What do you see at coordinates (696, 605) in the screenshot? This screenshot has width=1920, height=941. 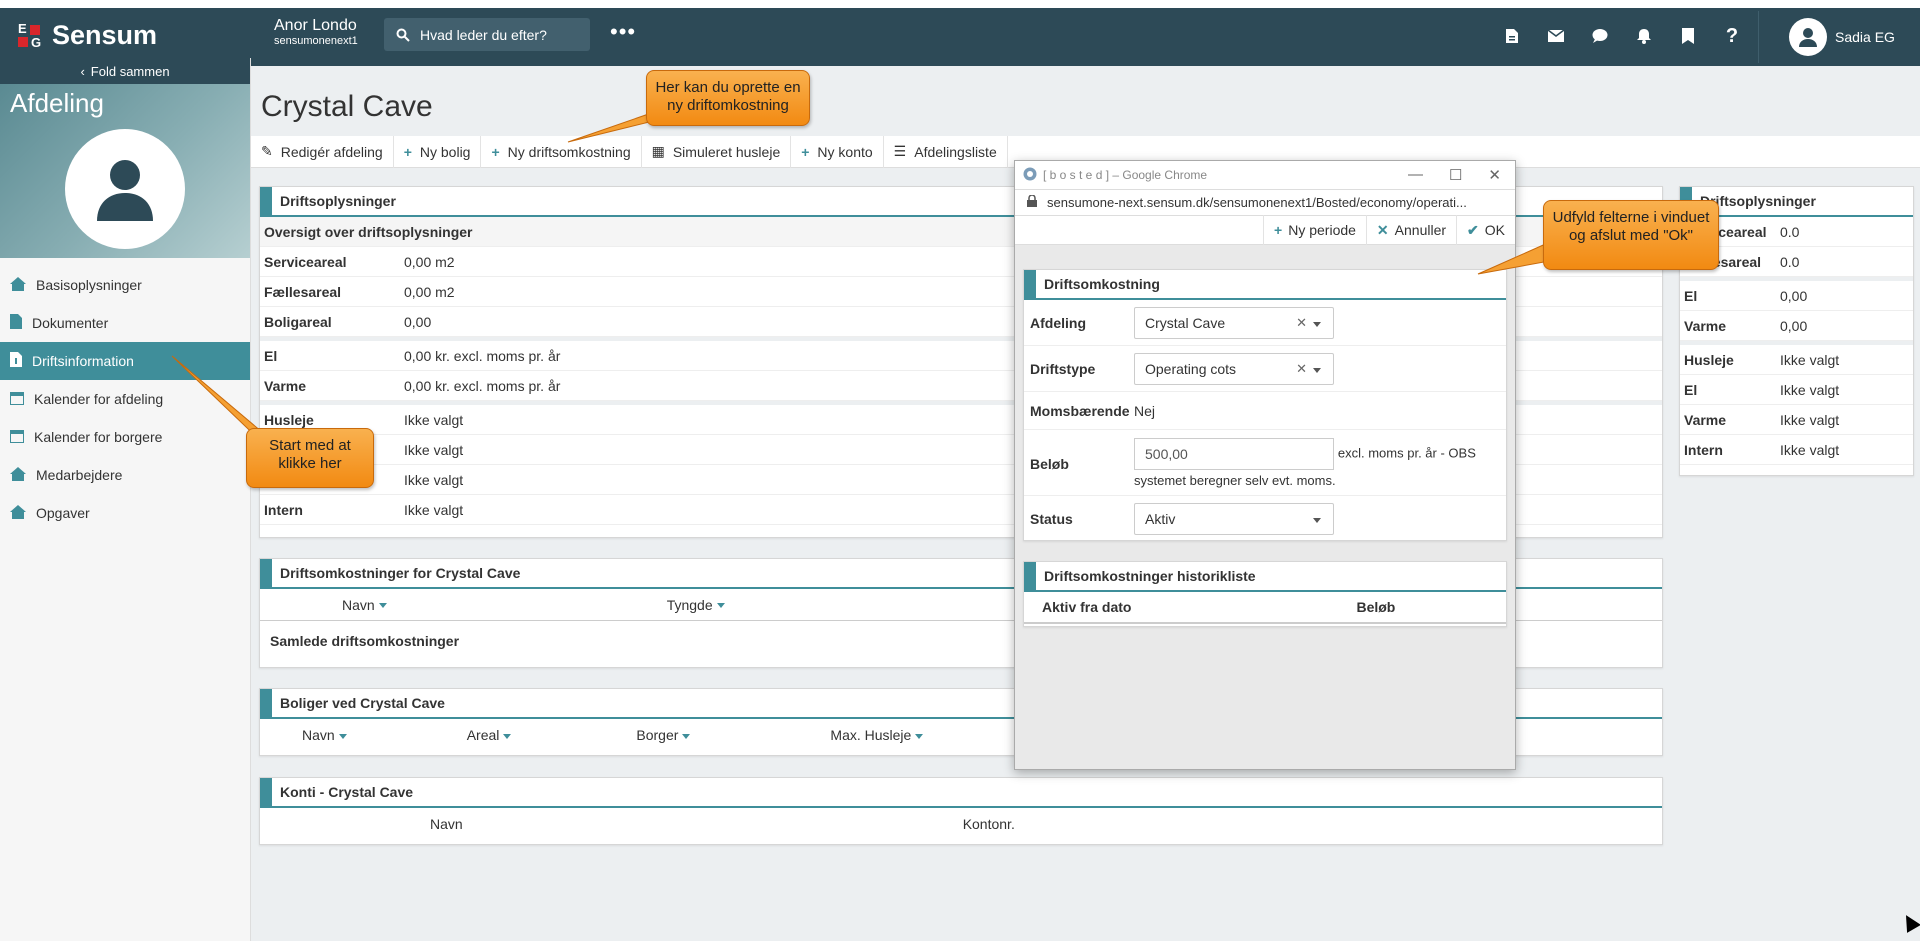 I see `column-header-weight: Tyngde` at bounding box center [696, 605].